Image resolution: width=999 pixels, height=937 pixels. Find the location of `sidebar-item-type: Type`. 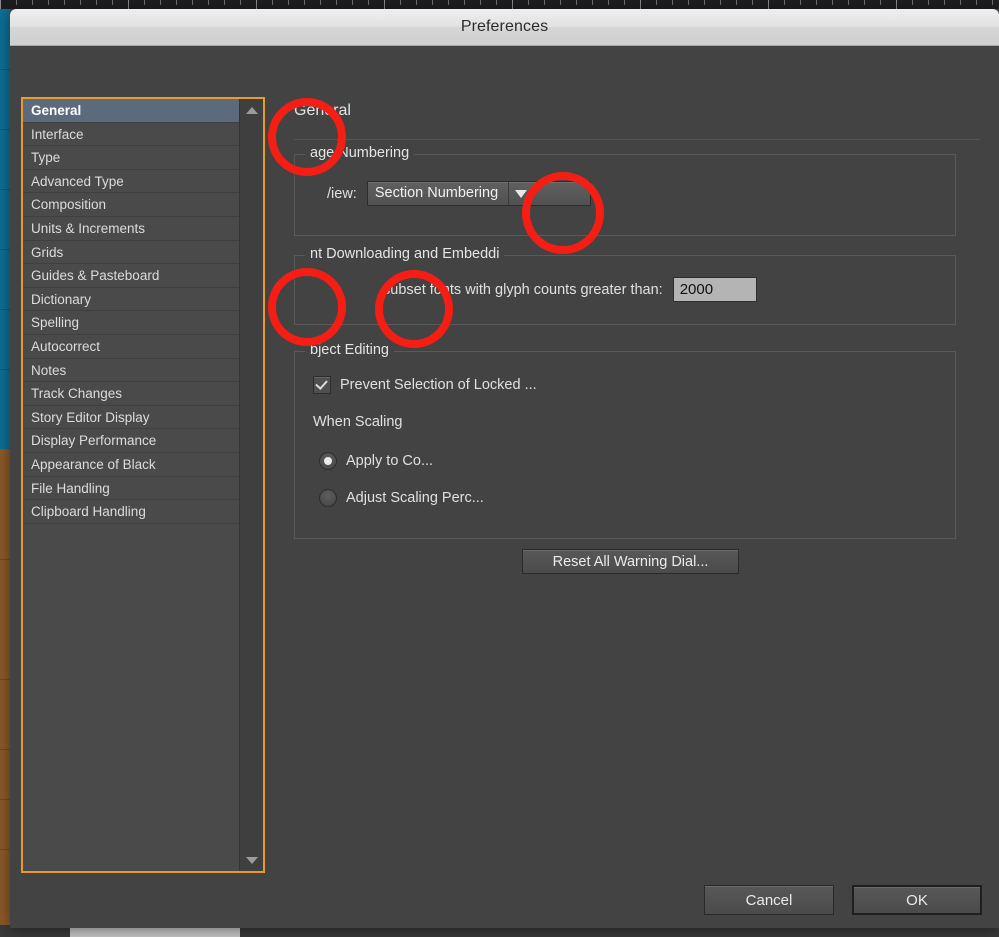

sidebar-item-type: Type is located at coordinates (131, 158).